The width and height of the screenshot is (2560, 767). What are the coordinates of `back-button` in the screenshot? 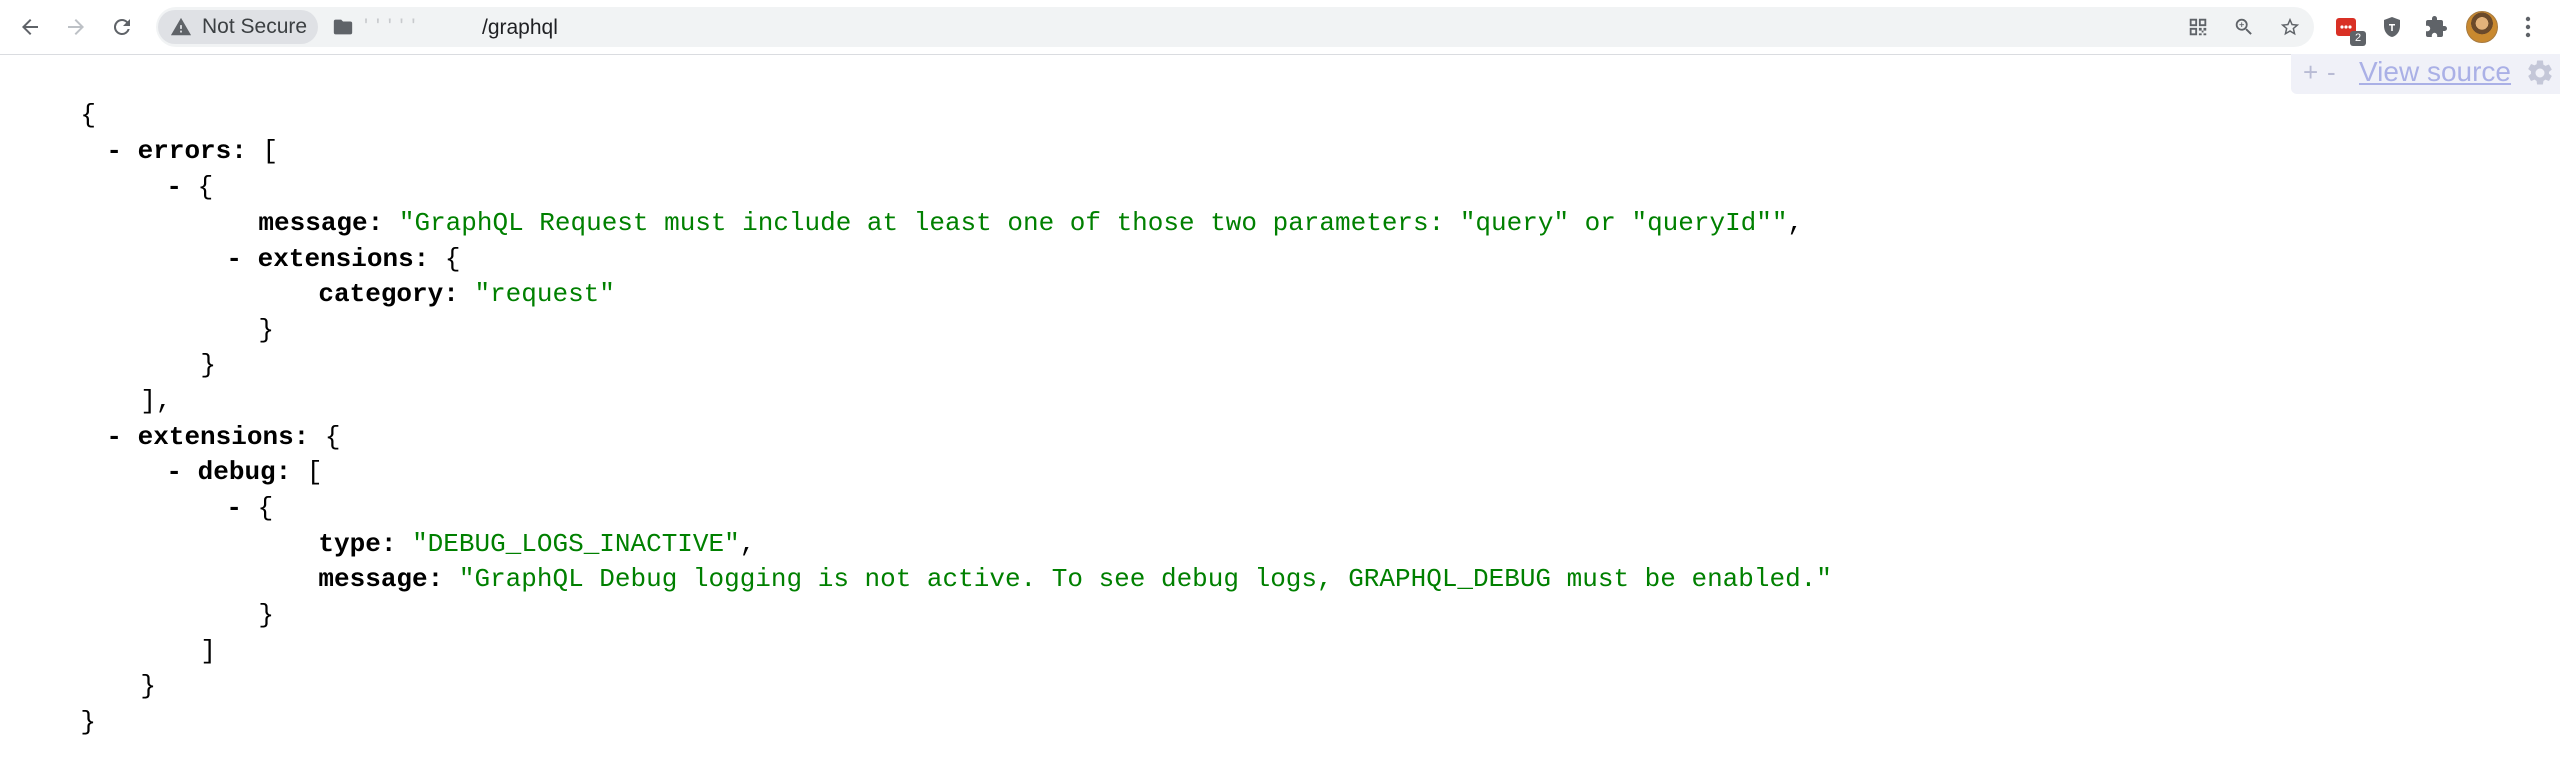 It's located at (30, 27).